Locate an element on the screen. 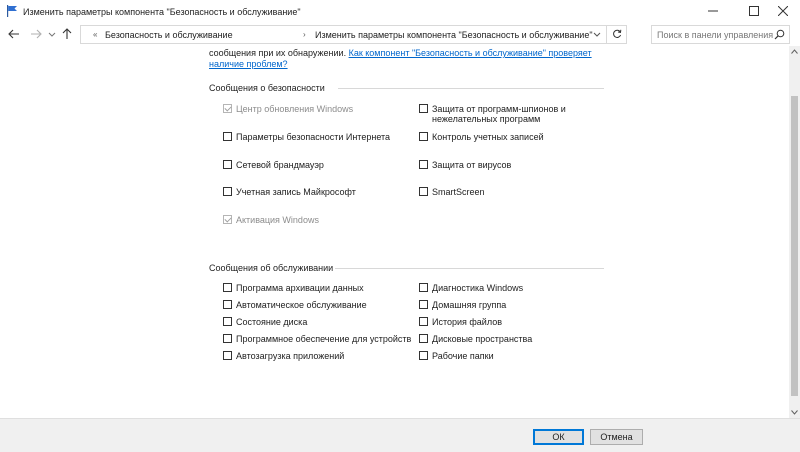  cancel-button: Отмена is located at coordinates (616, 437).